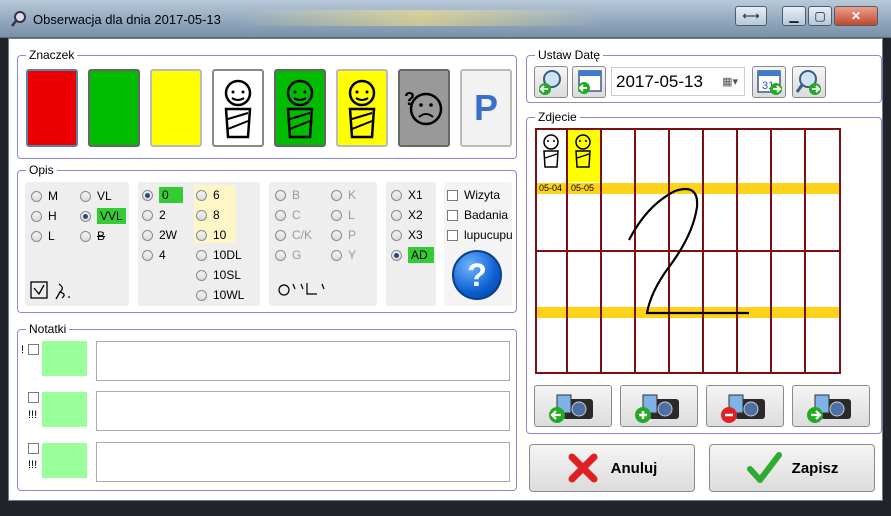 The height and width of the screenshot is (516, 891). What do you see at coordinates (219, 255) in the screenshot?
I see `radio-10dl: 10DL` at bounding box center [219, 255].